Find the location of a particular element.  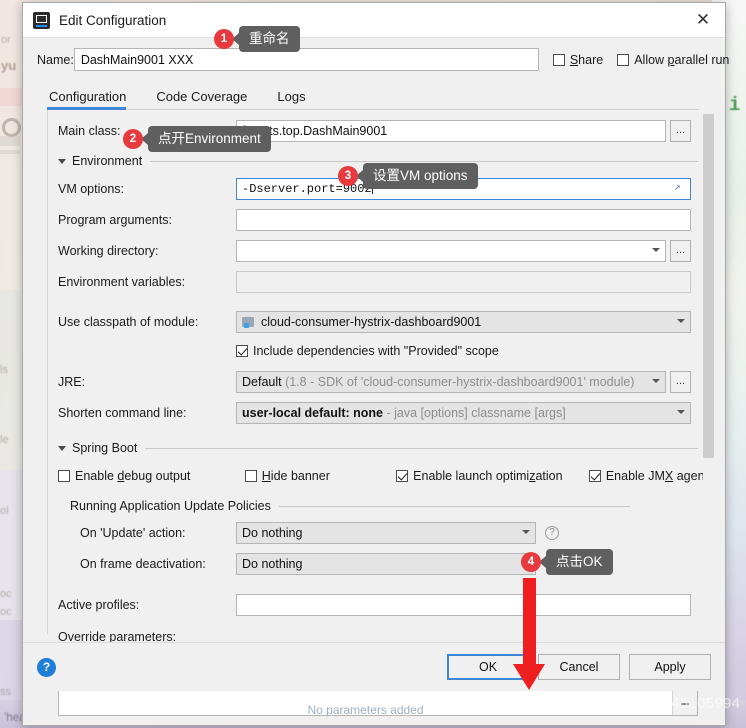

tab-logs: Logs is located at coordinates (297, 99).